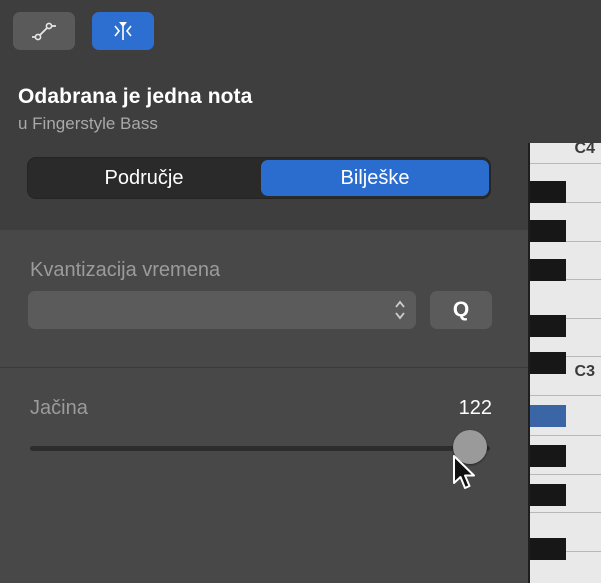  I want to click on mouse-pointer-icon, so click(464, 472).